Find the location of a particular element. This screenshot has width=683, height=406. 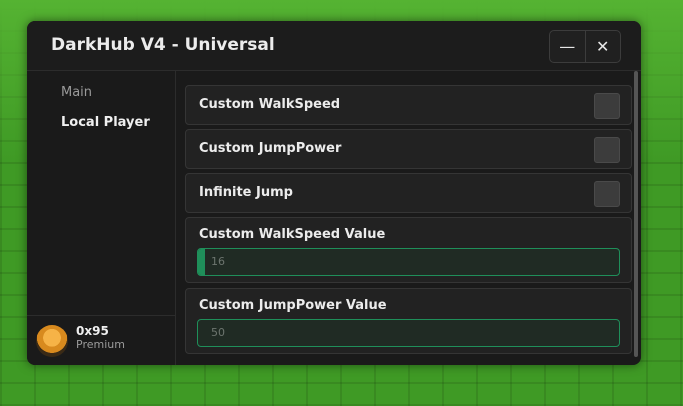

toggle-label: Custom WalkSpeed is located at coordinates (270, 104).